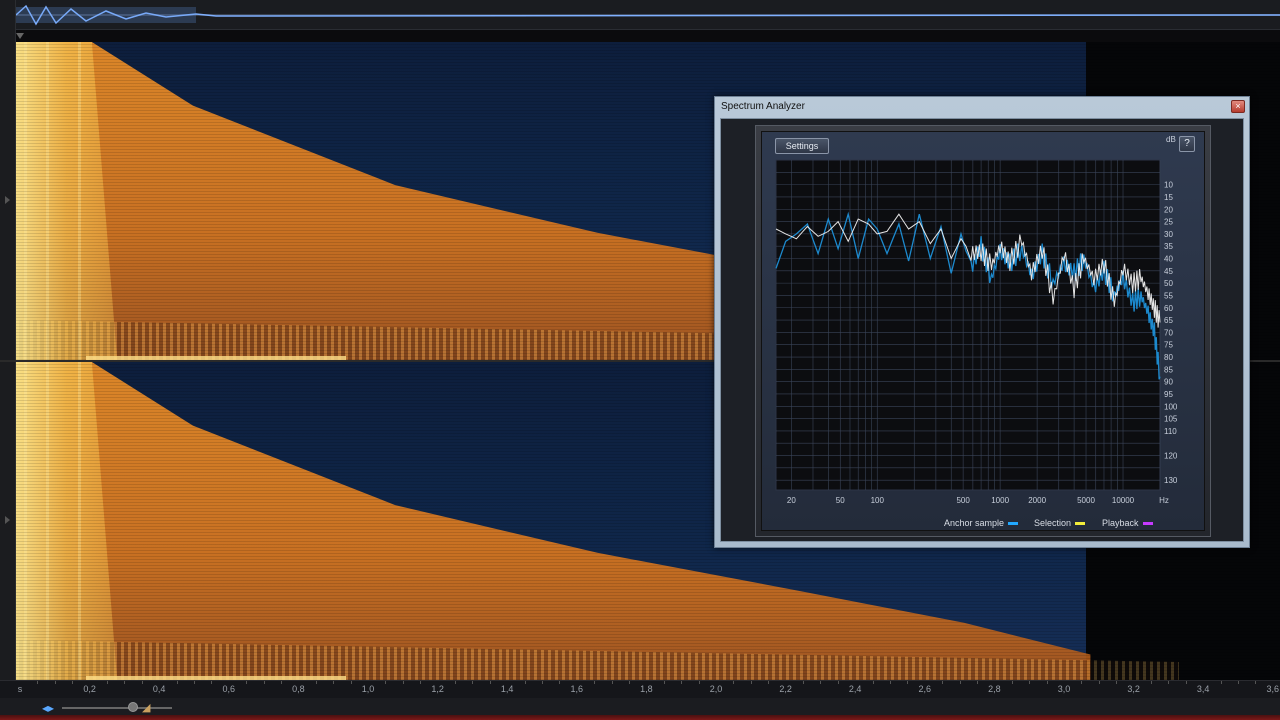 This screenshot has width=1280, height=720. Describe the element at coordinates (785, 689) in the screenshot. I see `time-ruler-label: 2,2` at that location.